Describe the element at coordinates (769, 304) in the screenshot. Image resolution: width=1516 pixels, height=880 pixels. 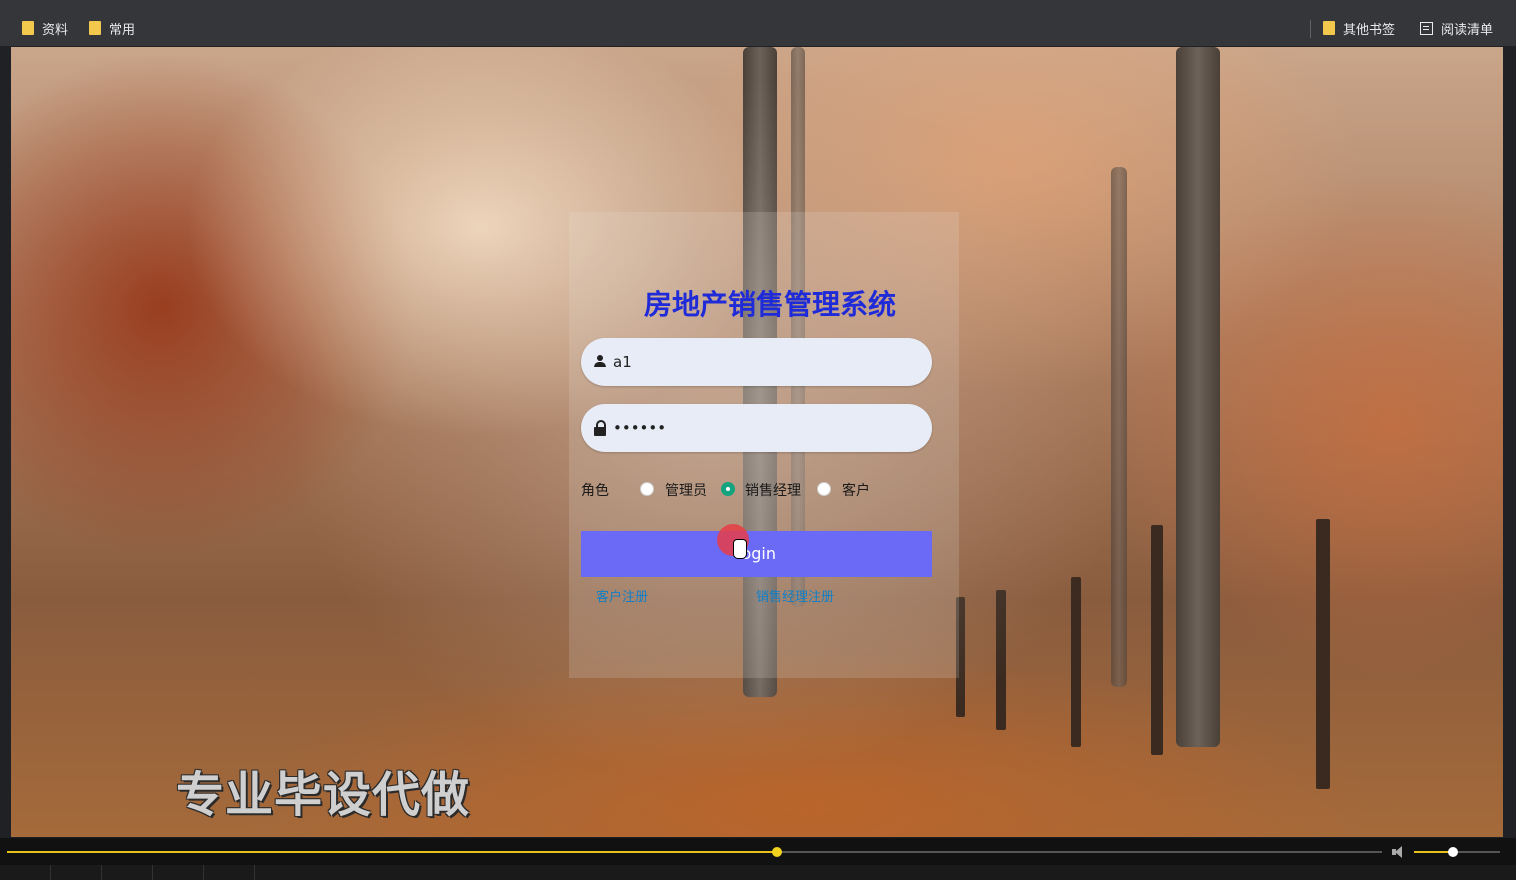
I see `page-title: 房地产销售管理系统` at that location.